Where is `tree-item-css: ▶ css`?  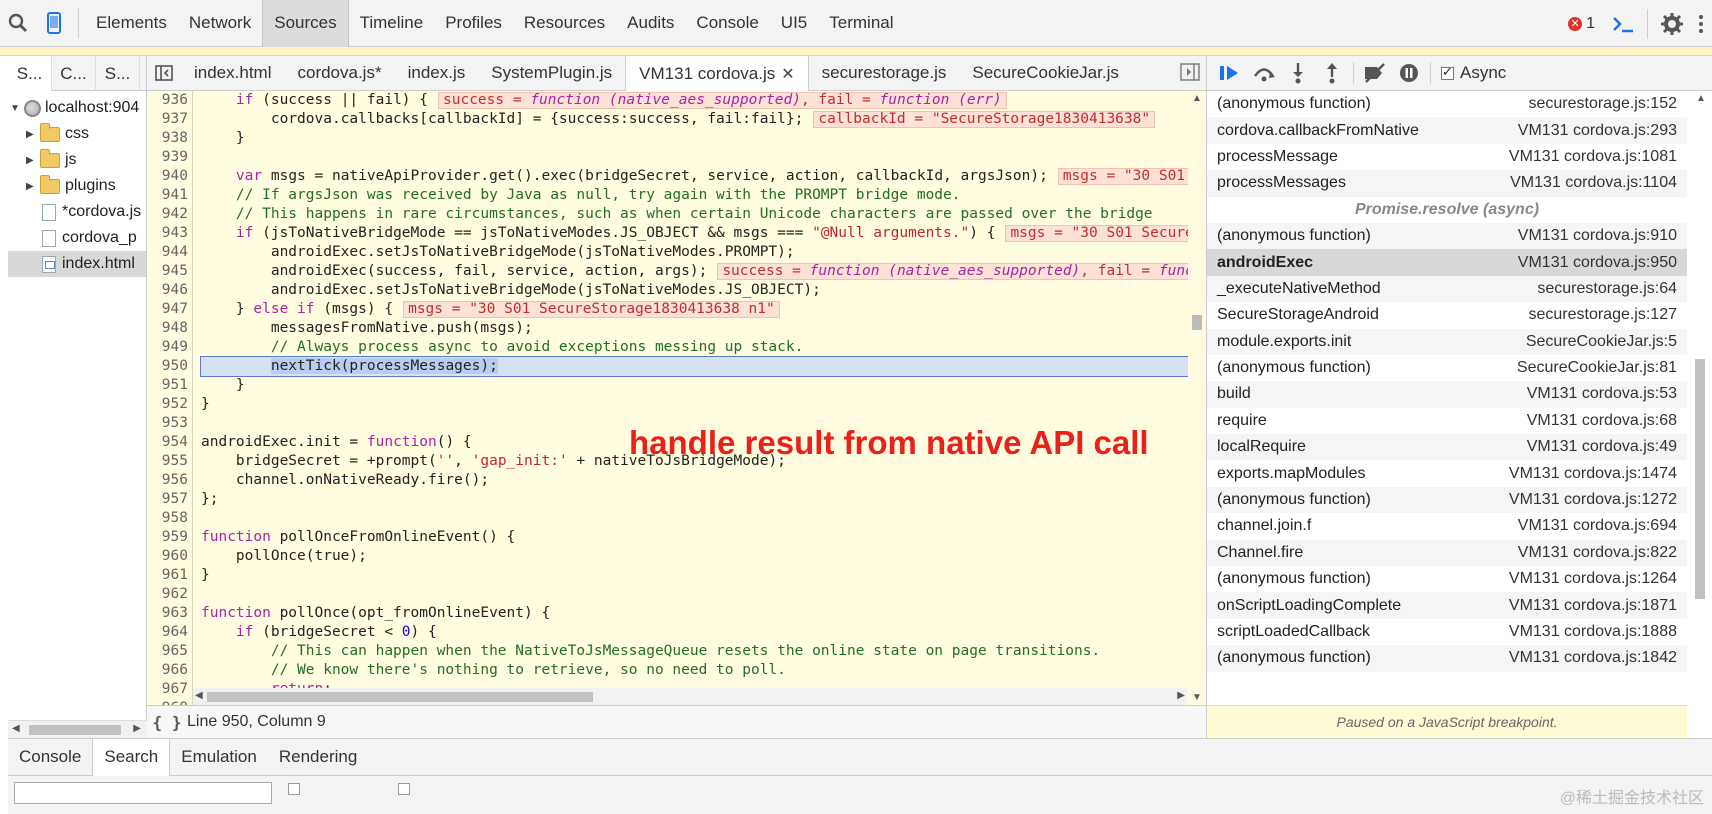 tree-item-css: ▶ css is located at coordinates (77, 134).